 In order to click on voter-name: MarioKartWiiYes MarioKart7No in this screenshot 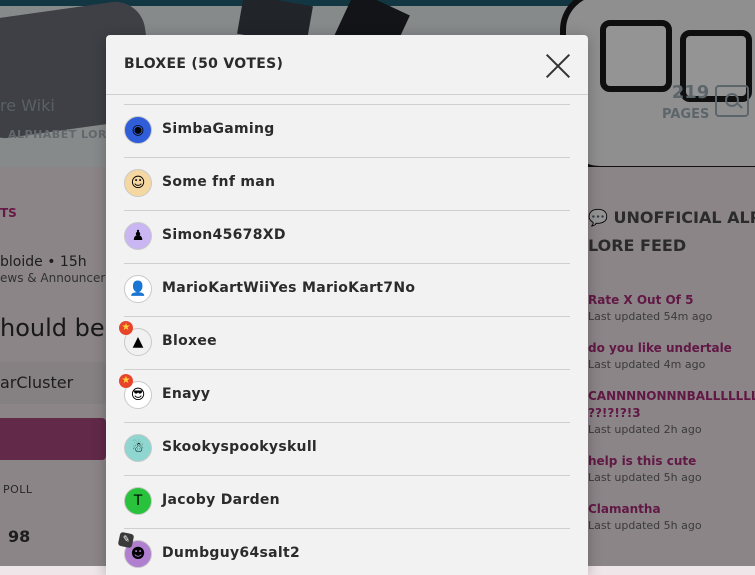, I will do `click(288, 288)`.